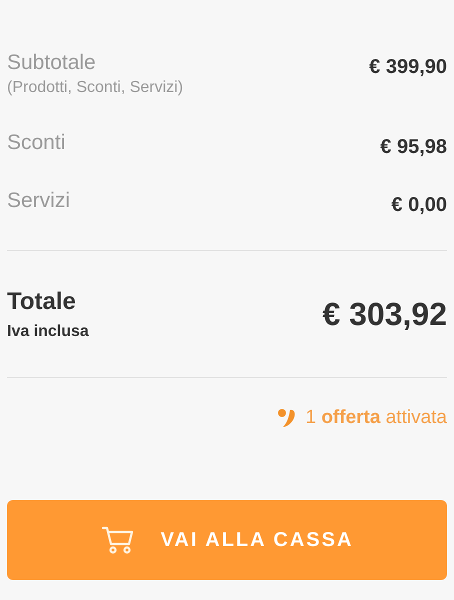  What do you see at coordinates (384, 314) in the screenshot?
I see `total-value: € 303,92` at bounding box center [384, 314].